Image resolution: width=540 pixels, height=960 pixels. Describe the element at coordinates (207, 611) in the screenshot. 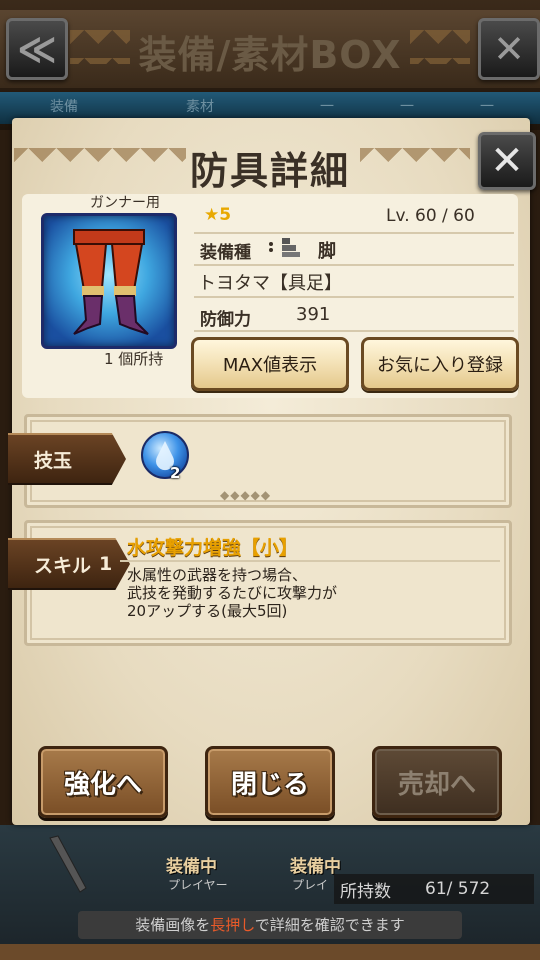

I see `skill-desc-line-3: 20アップする(最大5回)` at that location.